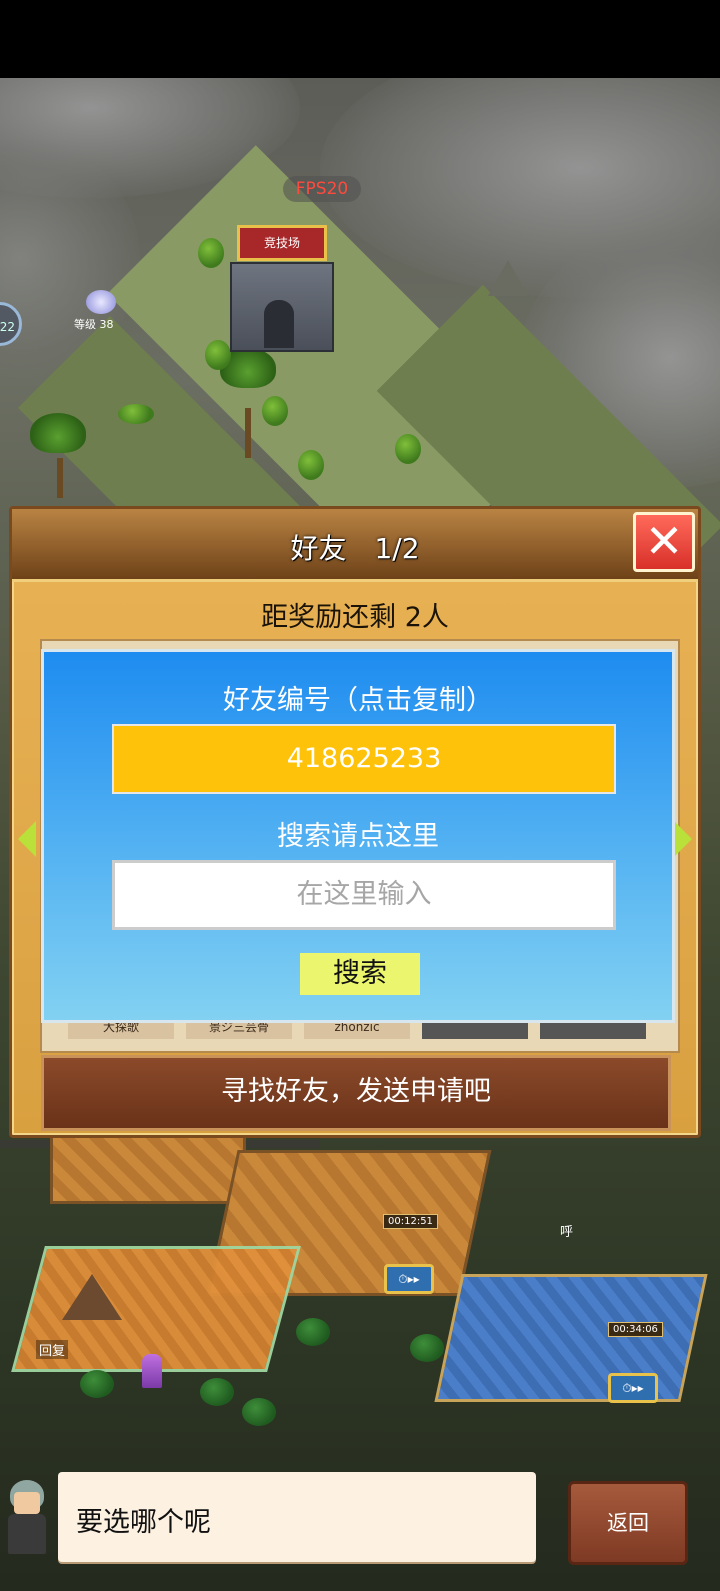  I want to click on advisor-avatar, so click(27, 1516).